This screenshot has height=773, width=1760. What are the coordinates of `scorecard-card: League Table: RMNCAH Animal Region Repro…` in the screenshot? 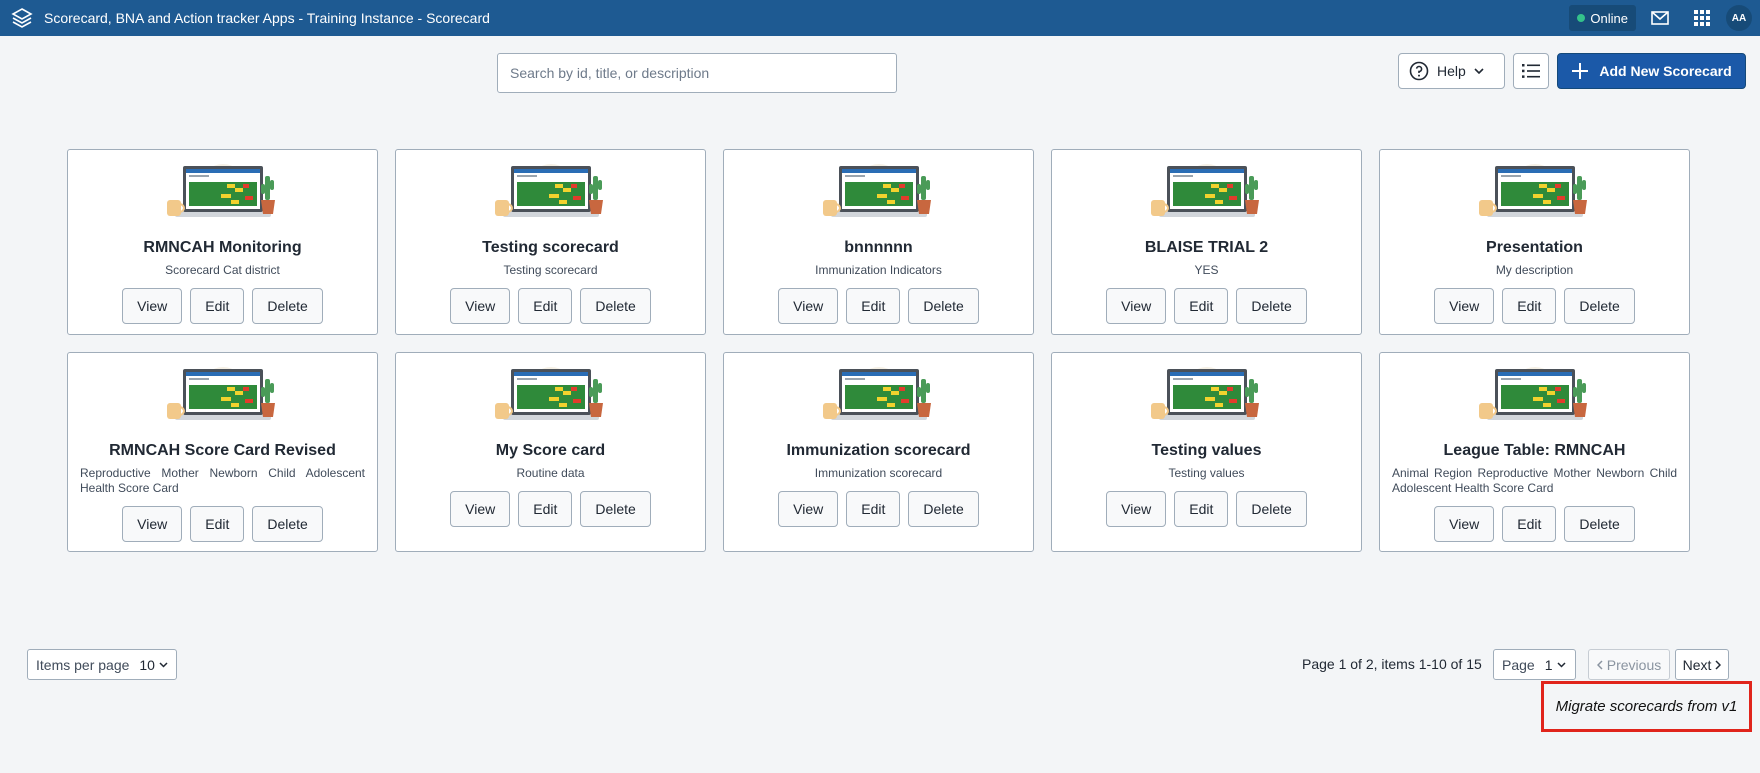 It's located at (1534, 452).